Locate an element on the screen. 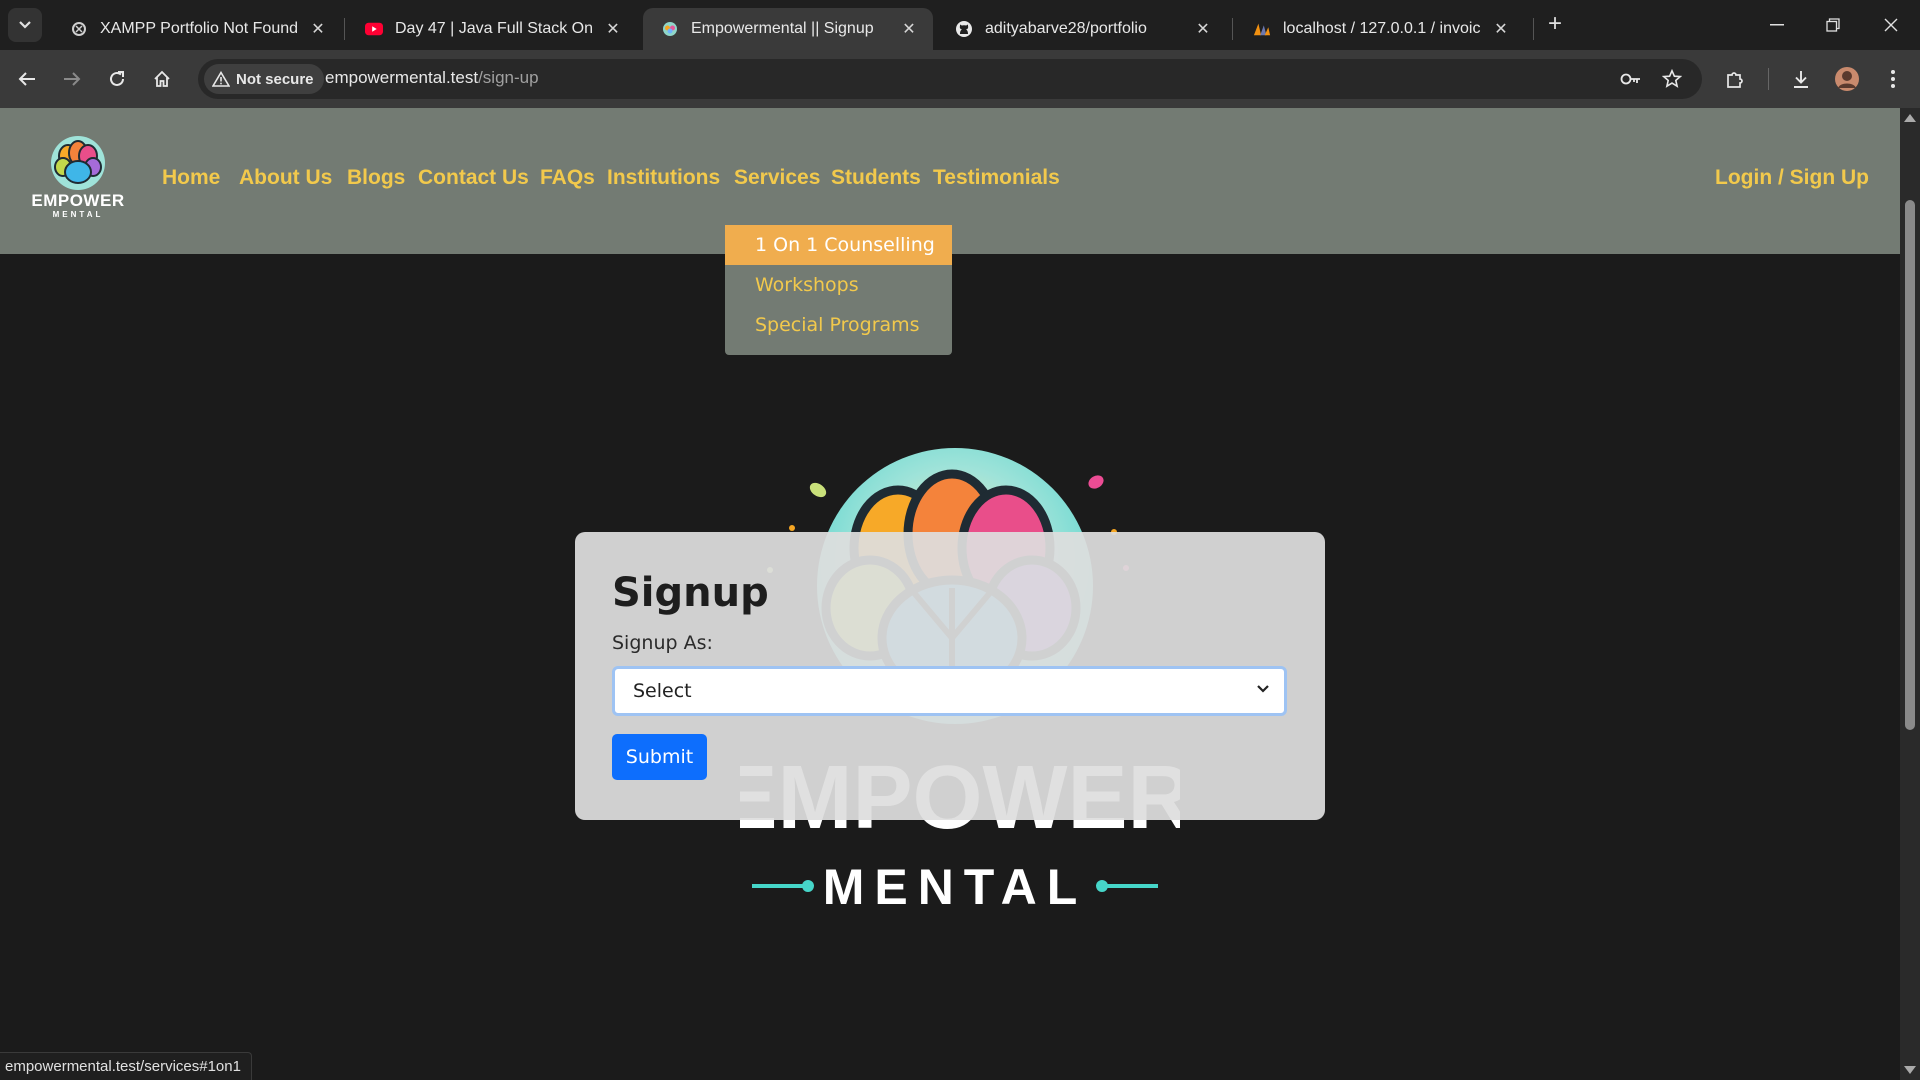  close-icon is located at coordinates (1891, 25).